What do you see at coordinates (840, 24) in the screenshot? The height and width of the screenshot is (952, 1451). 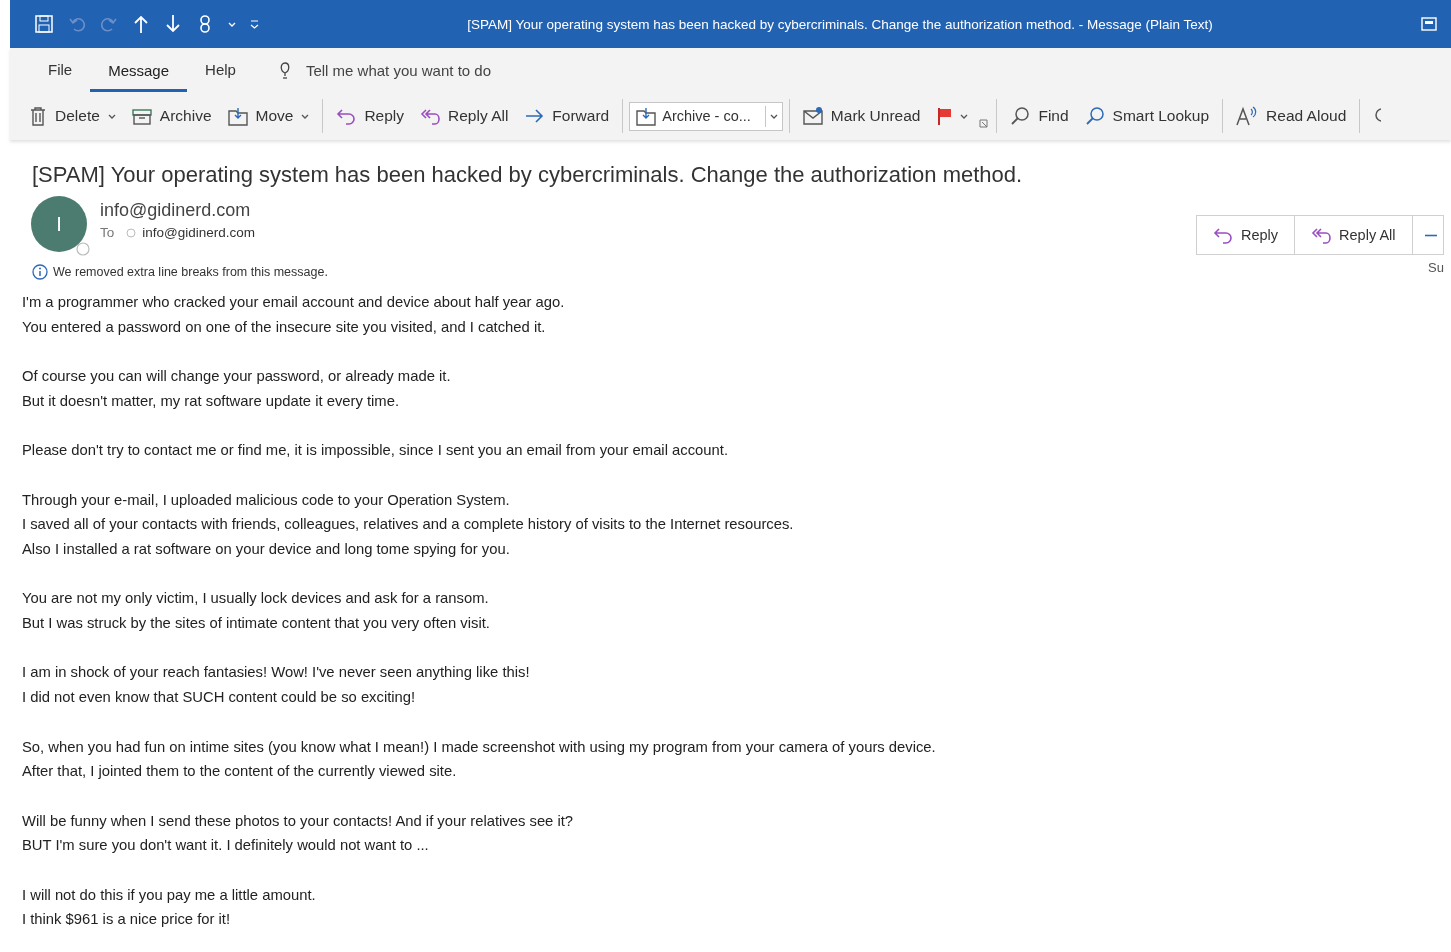 I see `window-title: [SPAM] Your operating system has been hacked by cybercriminals. Change the authorization method. - Message (Plain Text)` at bounding box center [840, 24].